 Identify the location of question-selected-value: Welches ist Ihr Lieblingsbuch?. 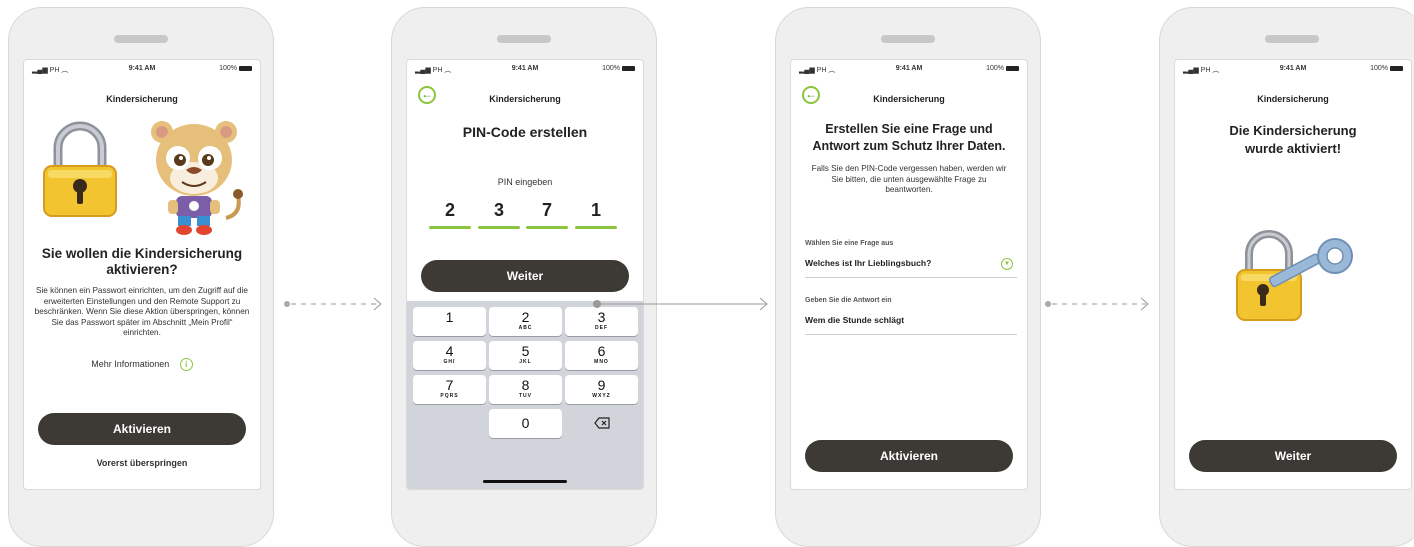
(868, 263).